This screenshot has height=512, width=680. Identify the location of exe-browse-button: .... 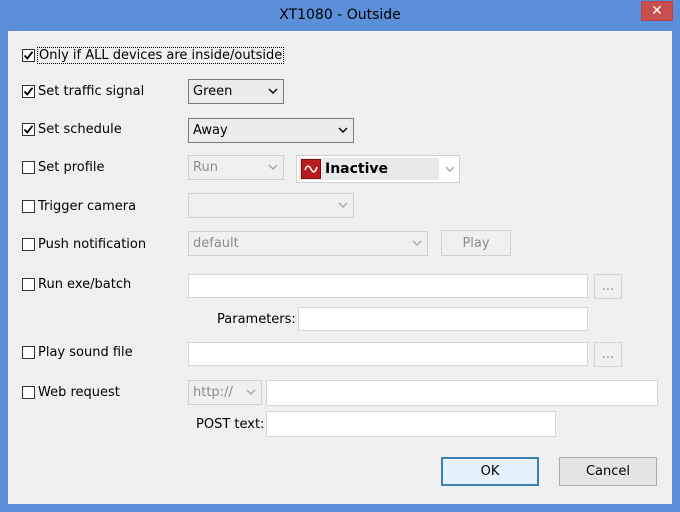
(608, 286).